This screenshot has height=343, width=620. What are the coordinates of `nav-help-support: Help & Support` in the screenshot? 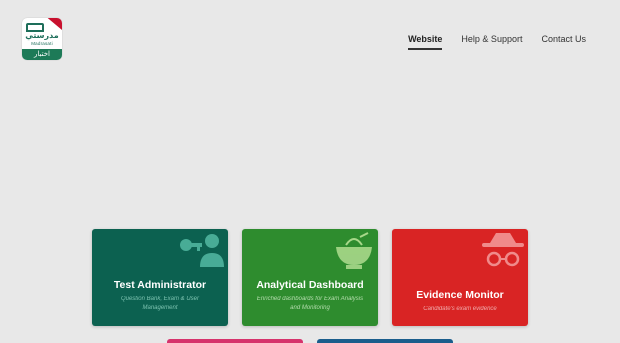 It's located at (491, 42).